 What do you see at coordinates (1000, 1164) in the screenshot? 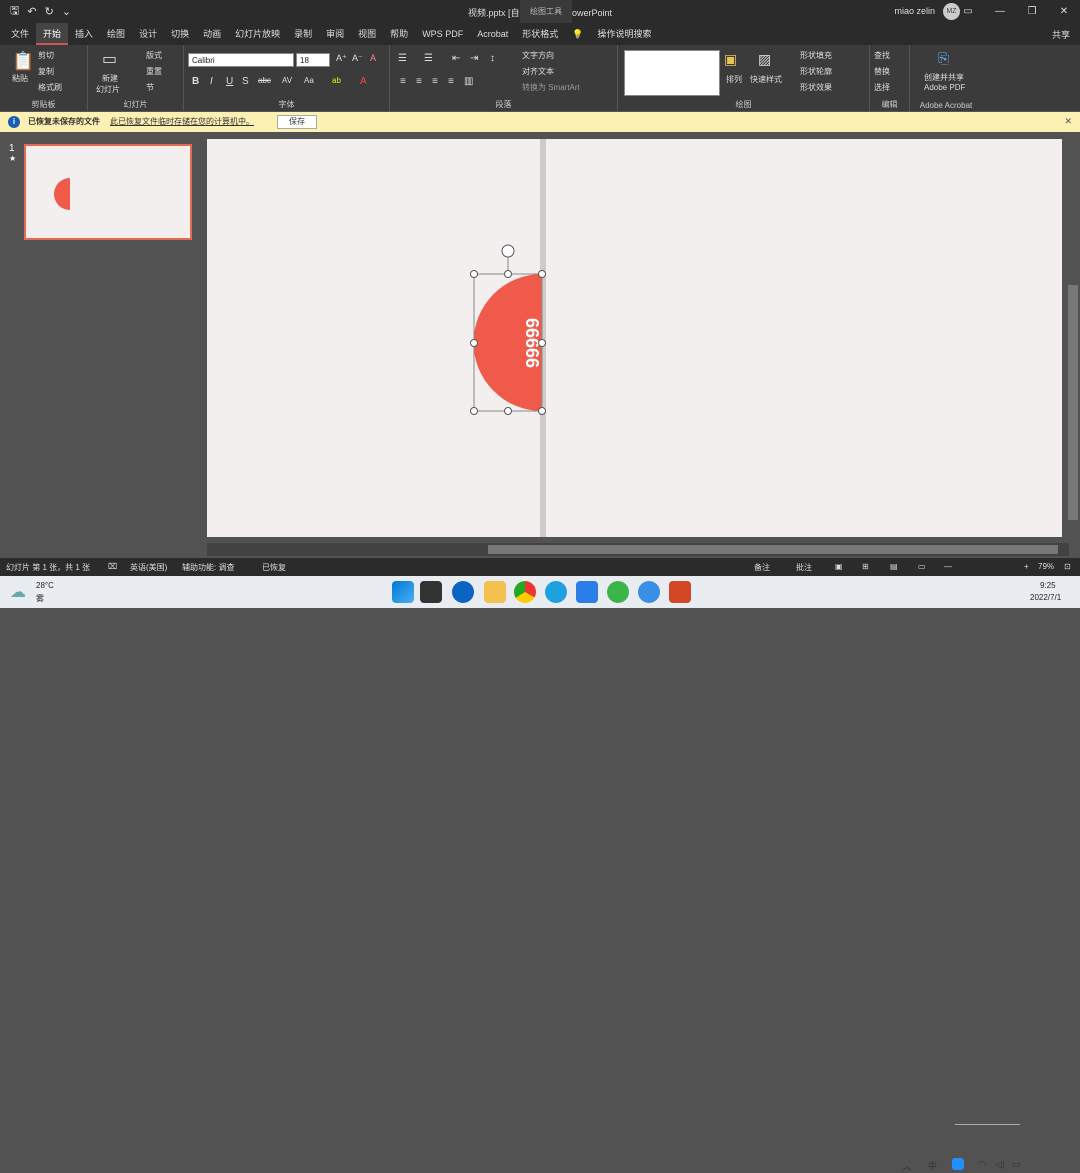
I see `volume-icon: ◁)` at bounding box center [1000, 1164].